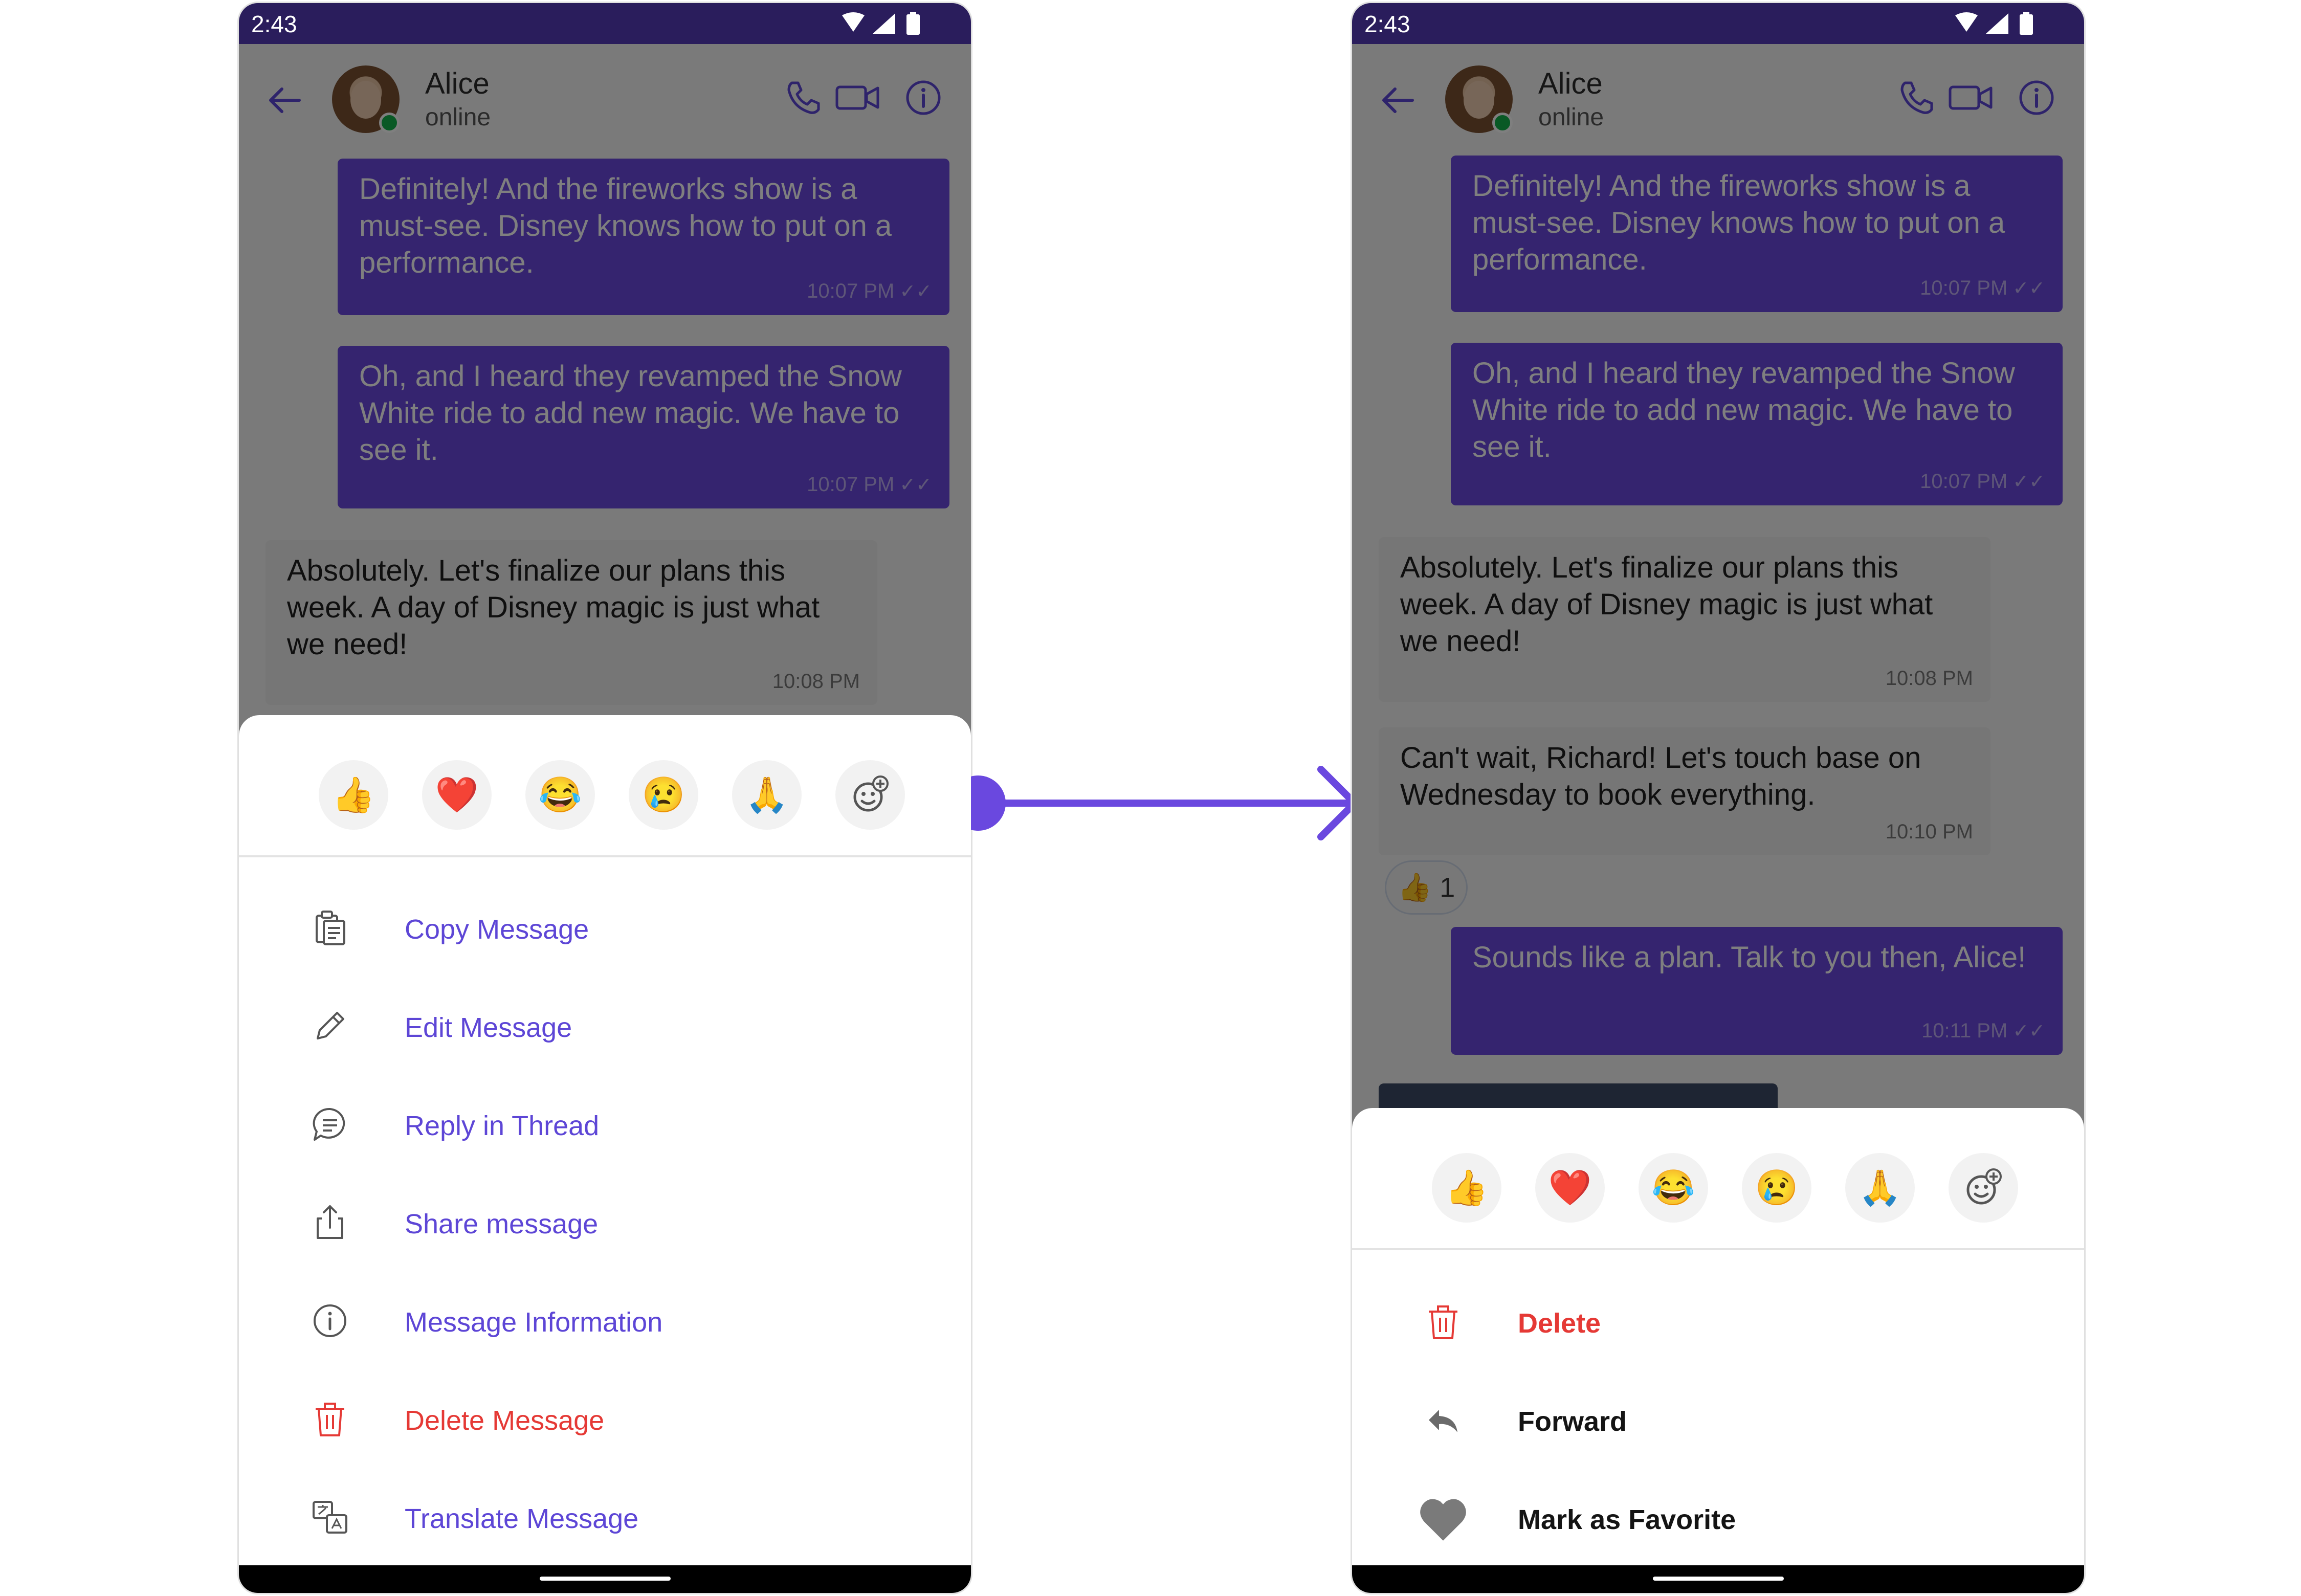 Image resolution: width=2301 pixels, height=1596 pixels. Describe the element at coordinates (330, 1025) in the screenshot. I see `pencil-icon` at that location.